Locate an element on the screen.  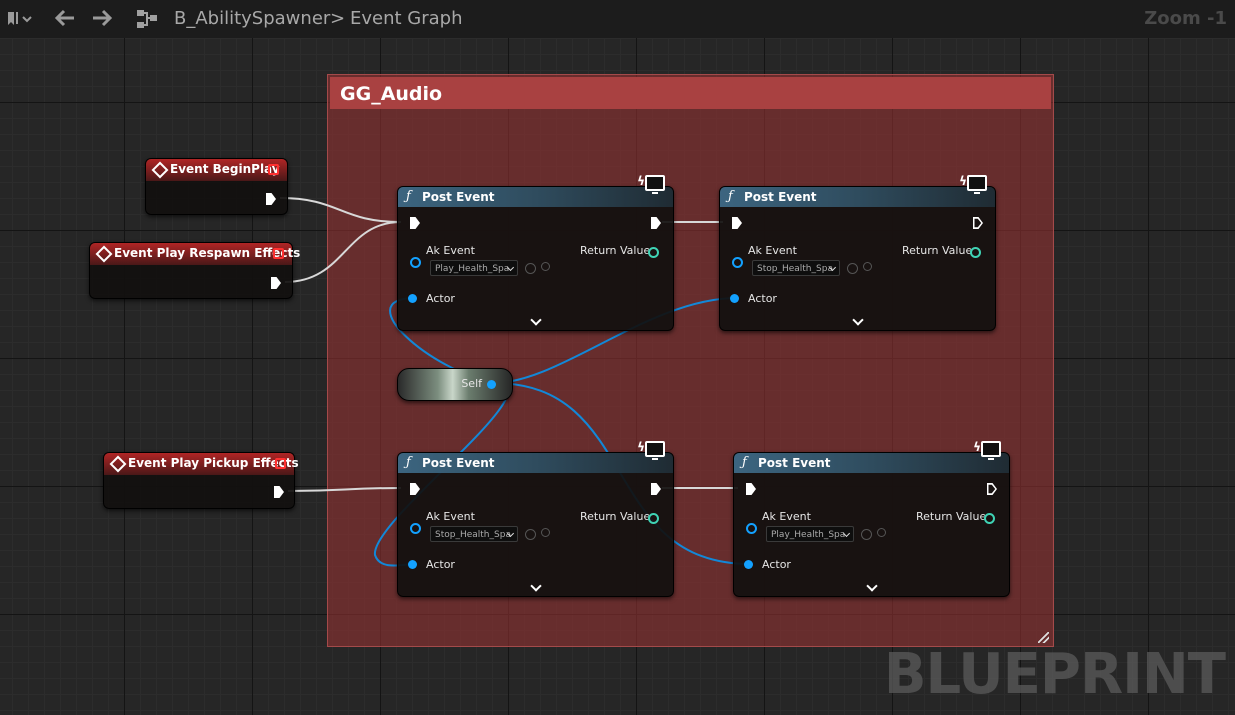
event-node-play-pickup-effects: Event Play Pickup Effects is located at coordinates (201, 480).